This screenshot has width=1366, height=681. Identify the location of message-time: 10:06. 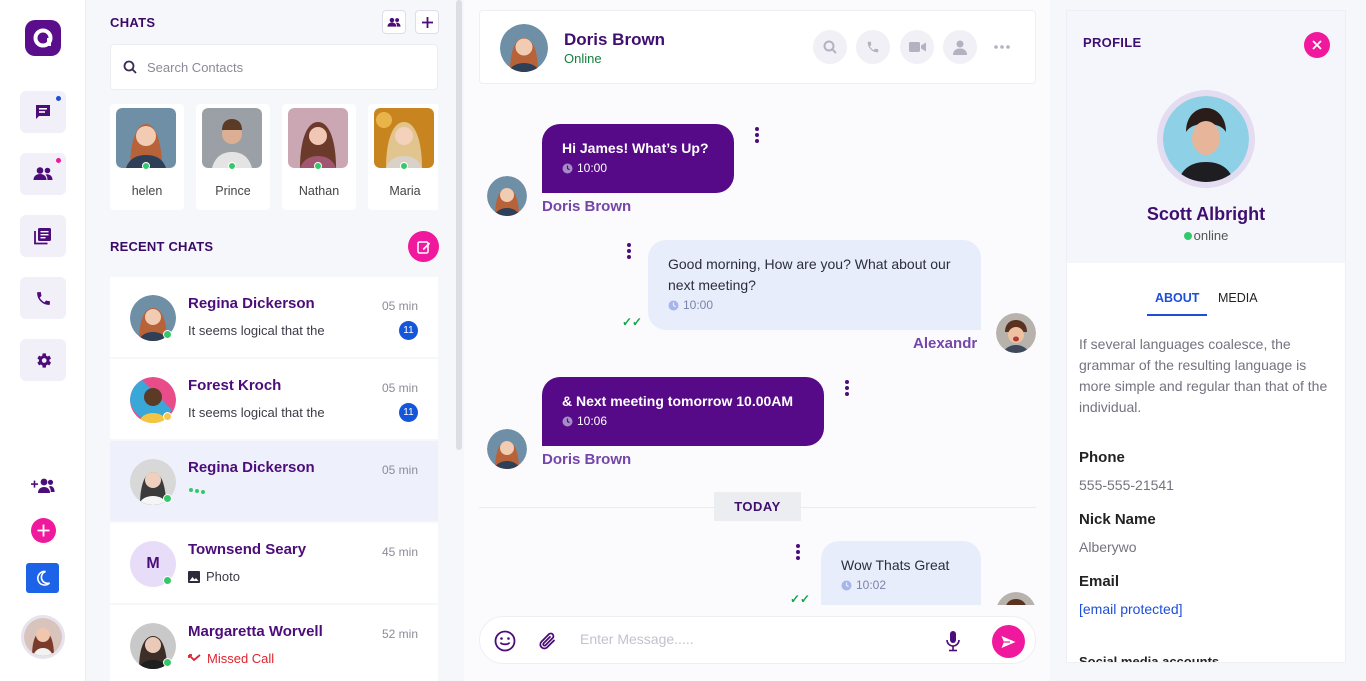
(683, 421).